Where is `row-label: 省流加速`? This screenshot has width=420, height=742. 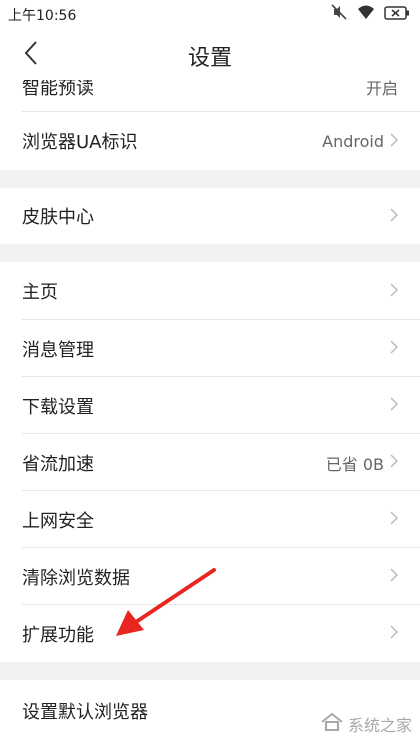 row-label: 省流加速 is located at coordinates (58, 464).